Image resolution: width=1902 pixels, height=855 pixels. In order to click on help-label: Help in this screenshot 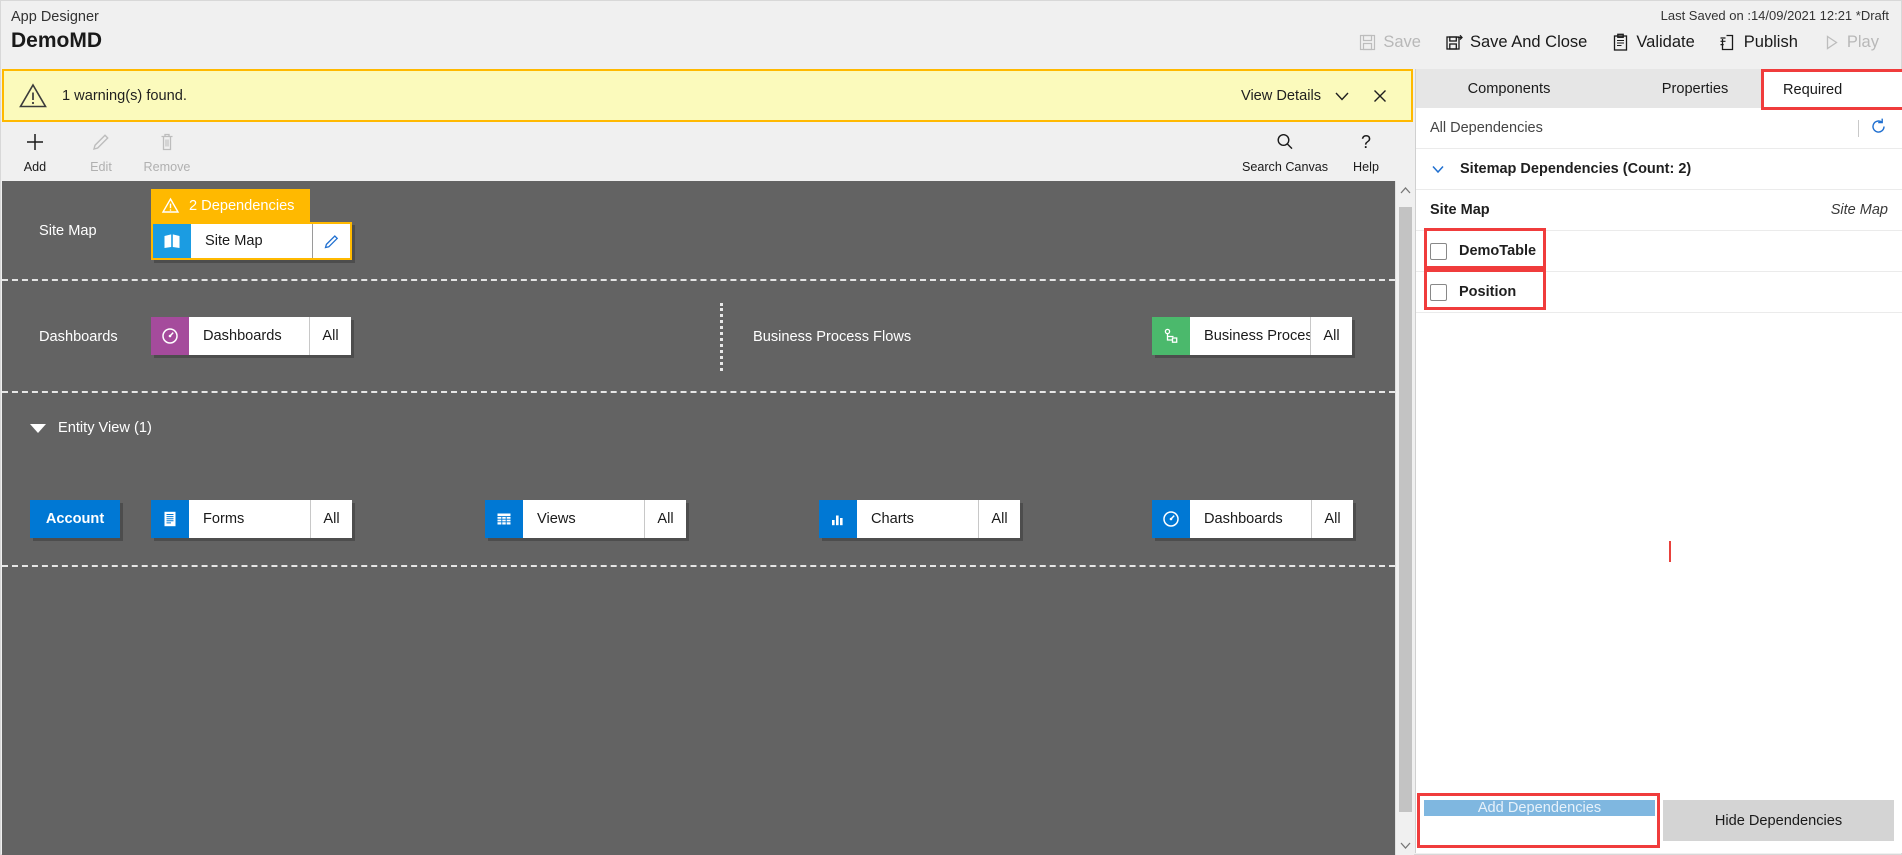, I will do `click(1366, 167)`.